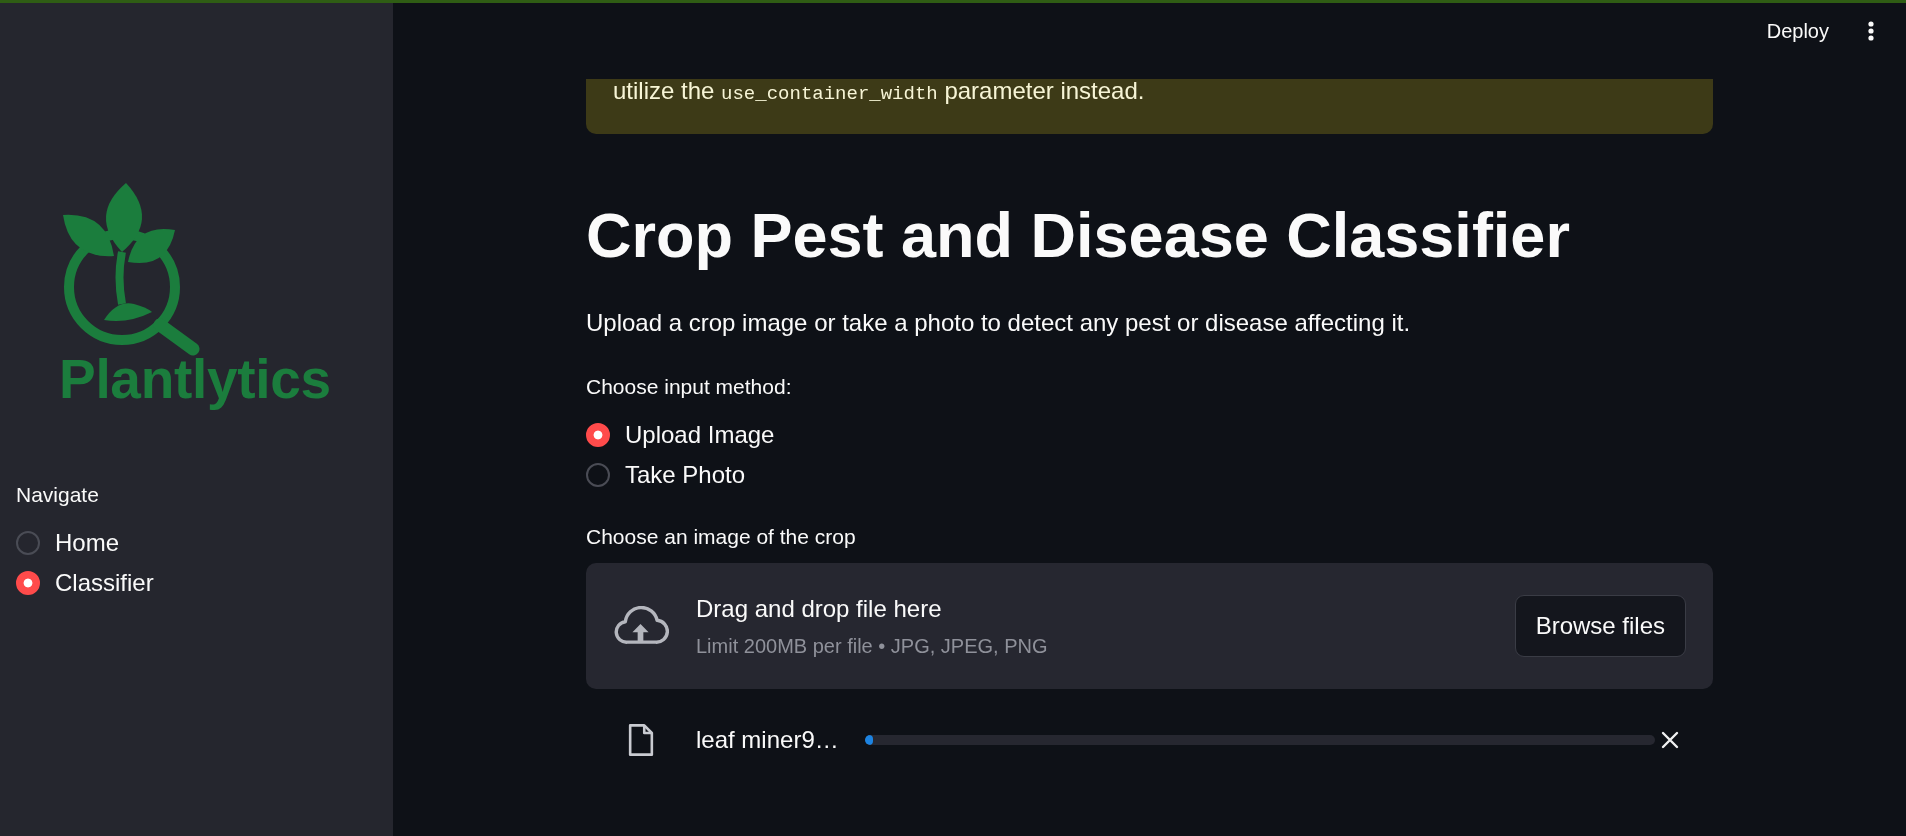 This screenshot has height=836, width=1906. What do you see at coordinates (1871, 31) in the screenshot?
I see `more-options-icon` at bounding box center [1871, 31].